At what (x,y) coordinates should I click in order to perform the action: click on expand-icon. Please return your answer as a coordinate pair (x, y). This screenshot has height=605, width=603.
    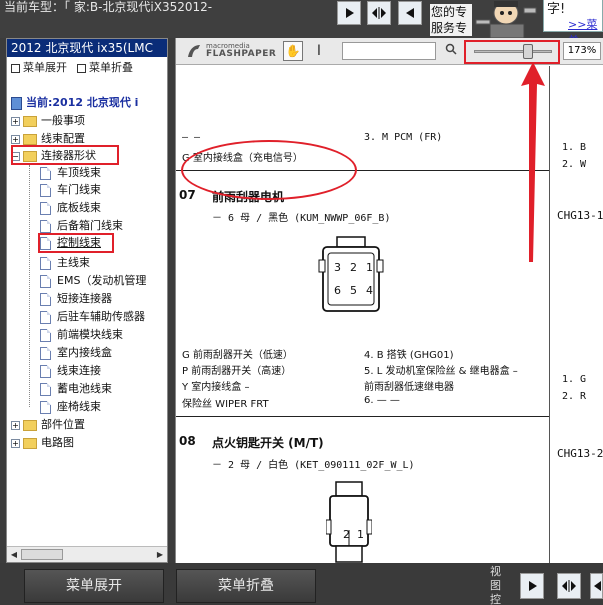
    Looking at the image, I should click on (15, 68).